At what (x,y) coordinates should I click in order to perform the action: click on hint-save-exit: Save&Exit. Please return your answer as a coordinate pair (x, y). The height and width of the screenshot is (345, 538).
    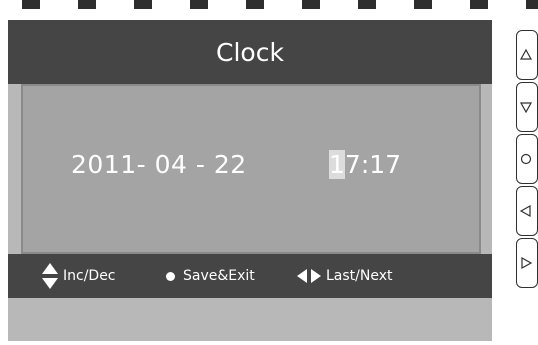
    Looking at the image, I should click on (210, 276).